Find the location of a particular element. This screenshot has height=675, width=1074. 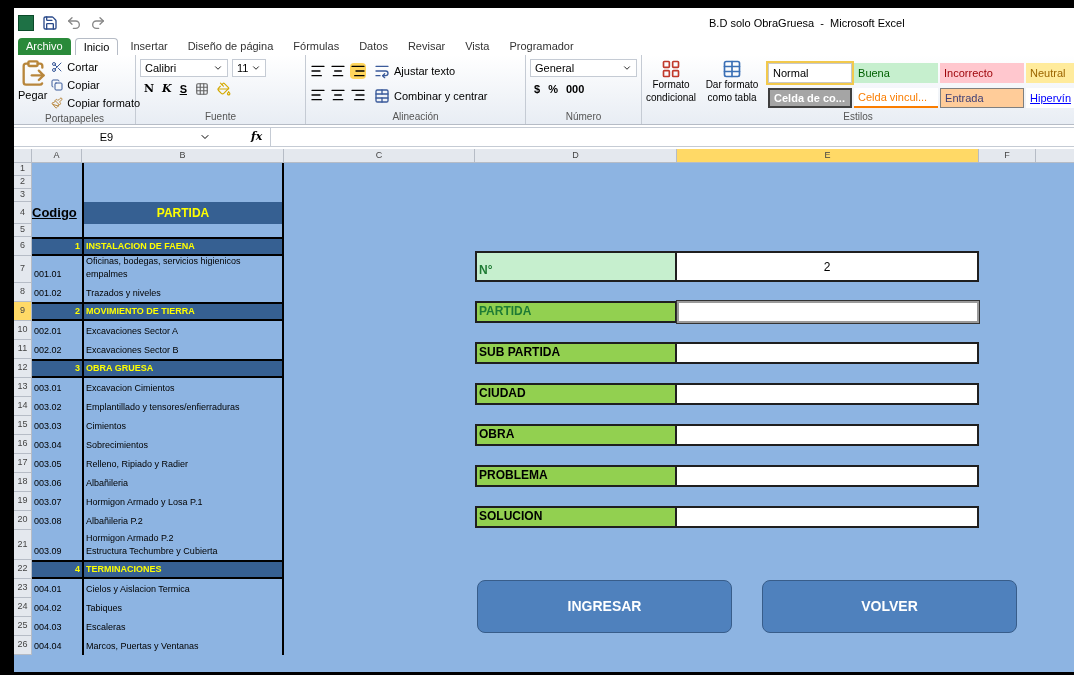

underline-button: S is located at coordinates (183, 89).